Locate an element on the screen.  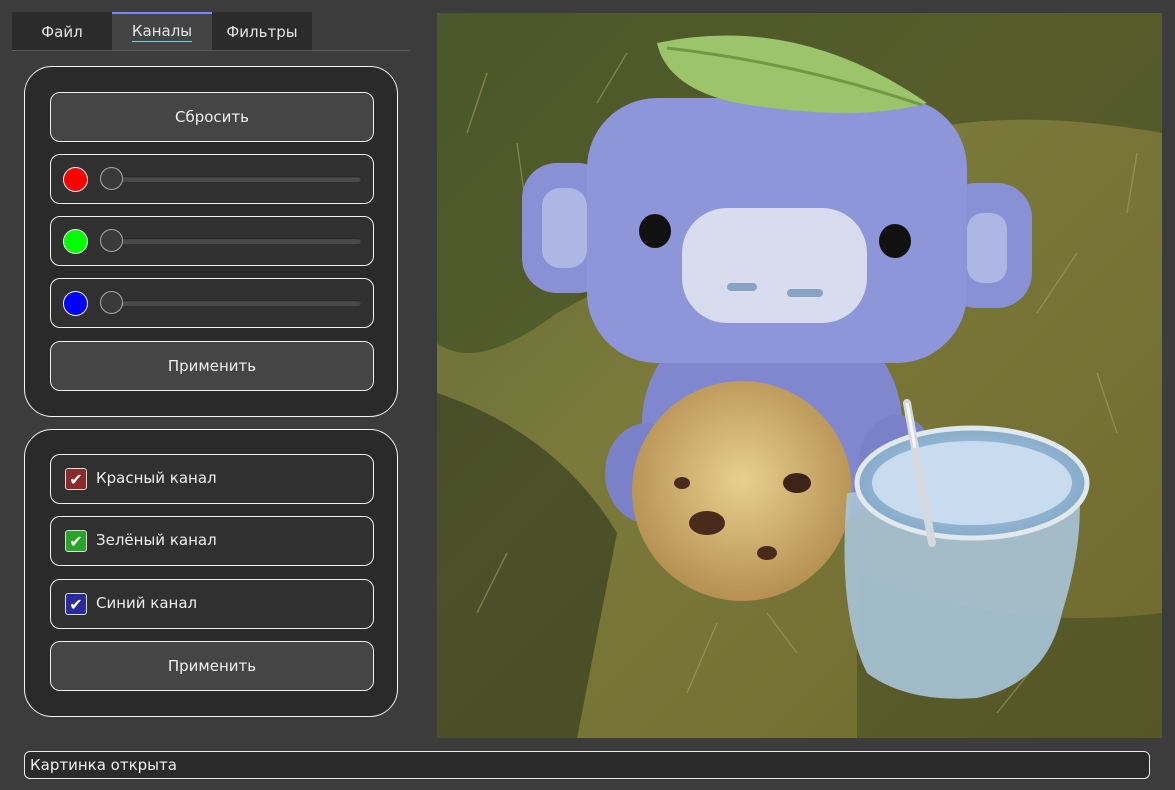
apply-toggles-label: Применить is located at coordinates (212, 666).